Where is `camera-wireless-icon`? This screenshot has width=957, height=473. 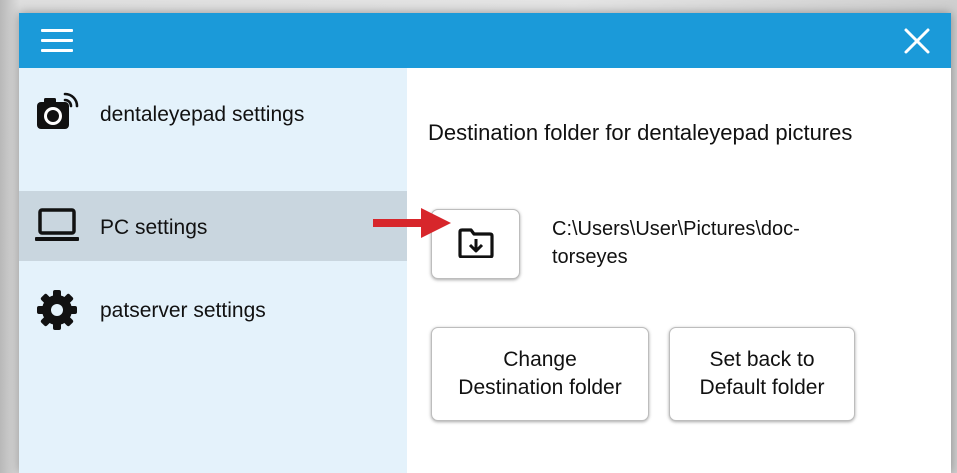 camera-wireless-icon is located at coordinates (58, 110).